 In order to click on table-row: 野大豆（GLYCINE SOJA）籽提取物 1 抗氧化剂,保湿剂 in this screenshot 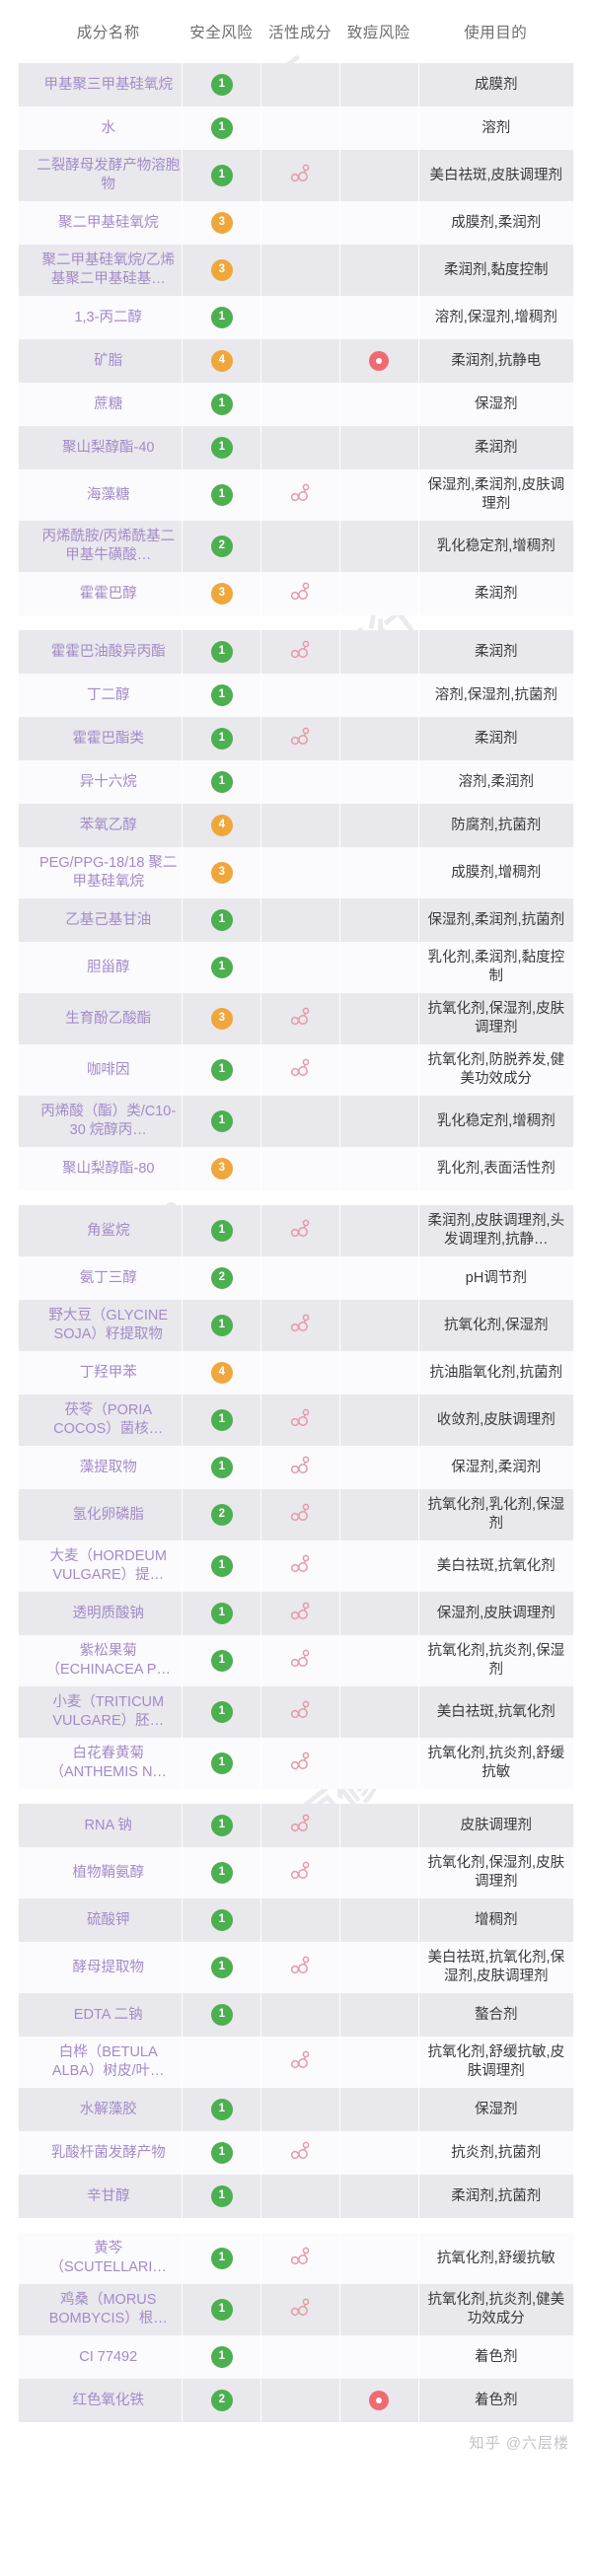, I will do `click(296, 1325)`.